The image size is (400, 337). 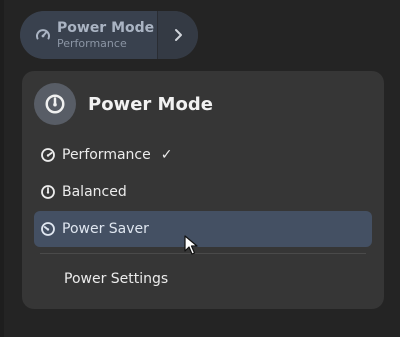 I want to click on chevron-right-icon, so click(x=178, y=35).